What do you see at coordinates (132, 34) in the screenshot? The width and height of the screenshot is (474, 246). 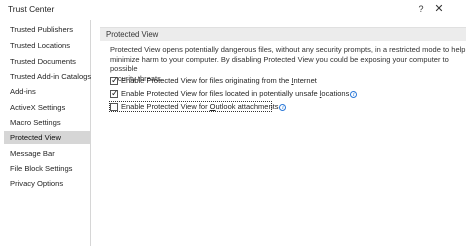 I see `section-title: Protected View` at bounding box center [132, 34].